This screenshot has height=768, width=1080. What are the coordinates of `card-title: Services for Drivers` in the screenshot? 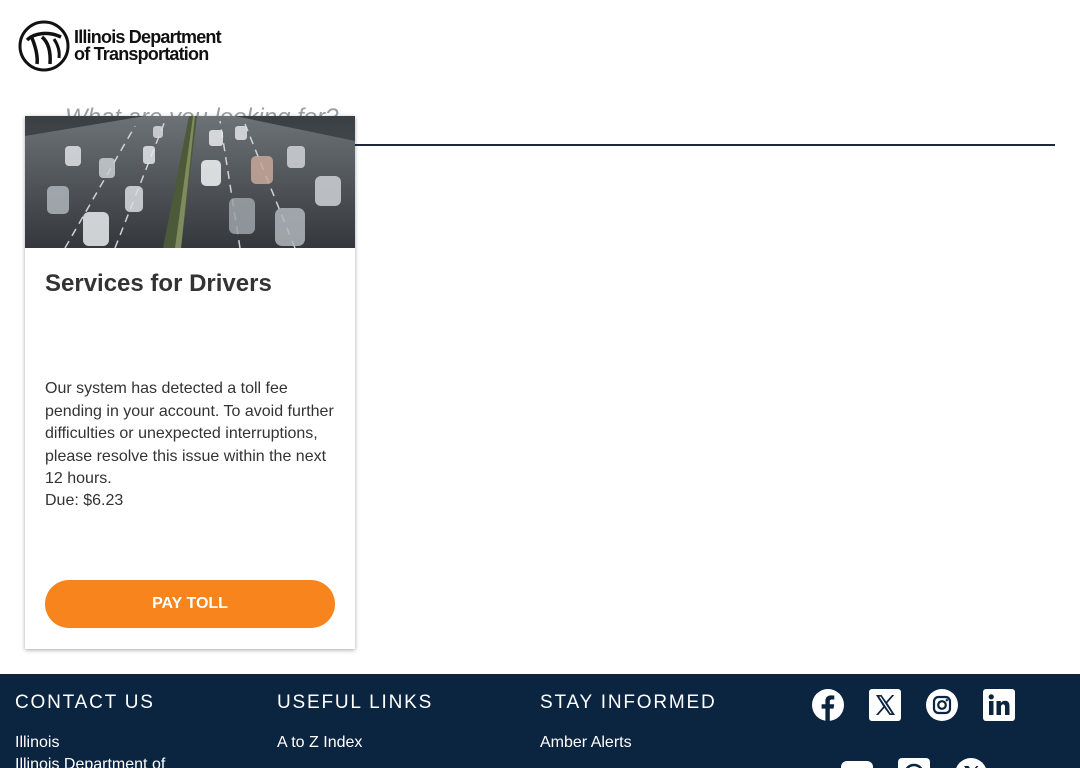 It's located at (158, 283).